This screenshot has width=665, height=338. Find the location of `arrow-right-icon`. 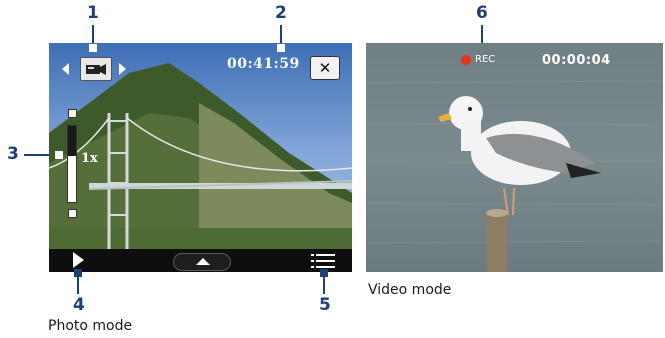

arrow-right-icon is located at coordinates (122, 69).